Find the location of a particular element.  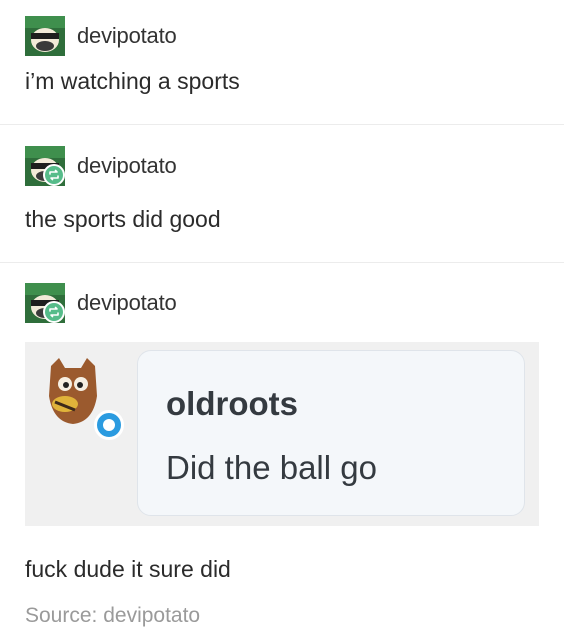

post-text: i’m watching a sports is located at coordinates (132, 81).